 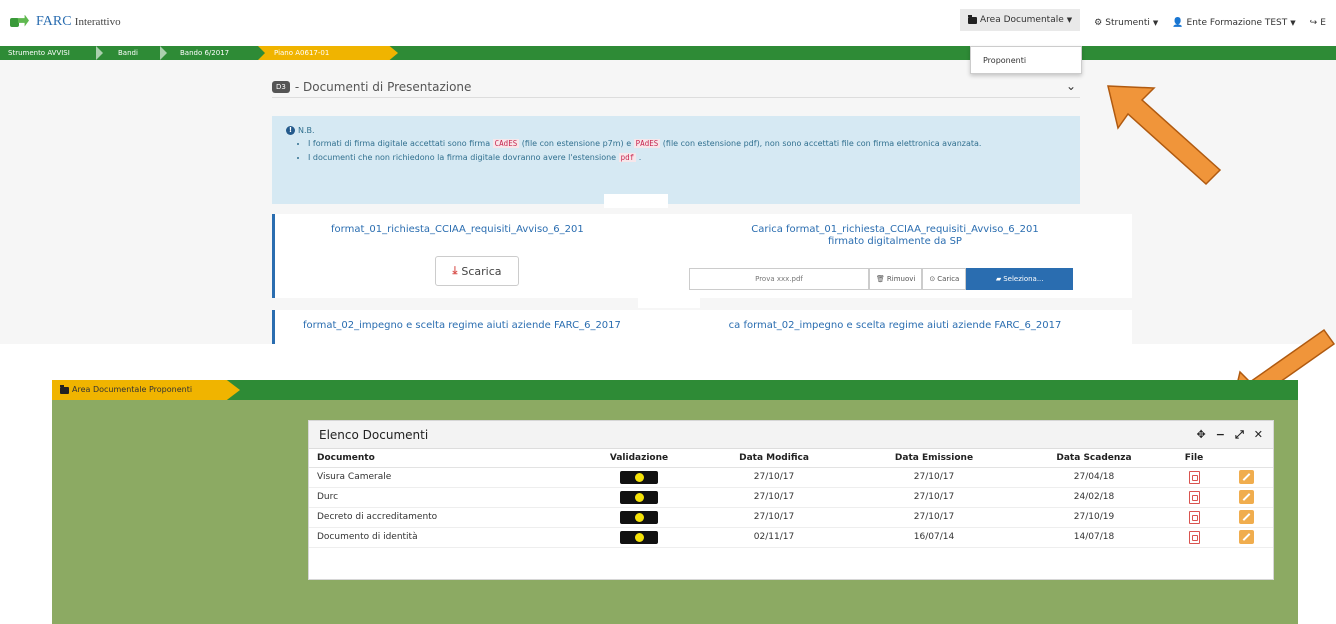 What do you see at coordinates (1094, 458) in the screenshot?
I see `column-header: Data Scadenza` at bounding box center [1094, 458].